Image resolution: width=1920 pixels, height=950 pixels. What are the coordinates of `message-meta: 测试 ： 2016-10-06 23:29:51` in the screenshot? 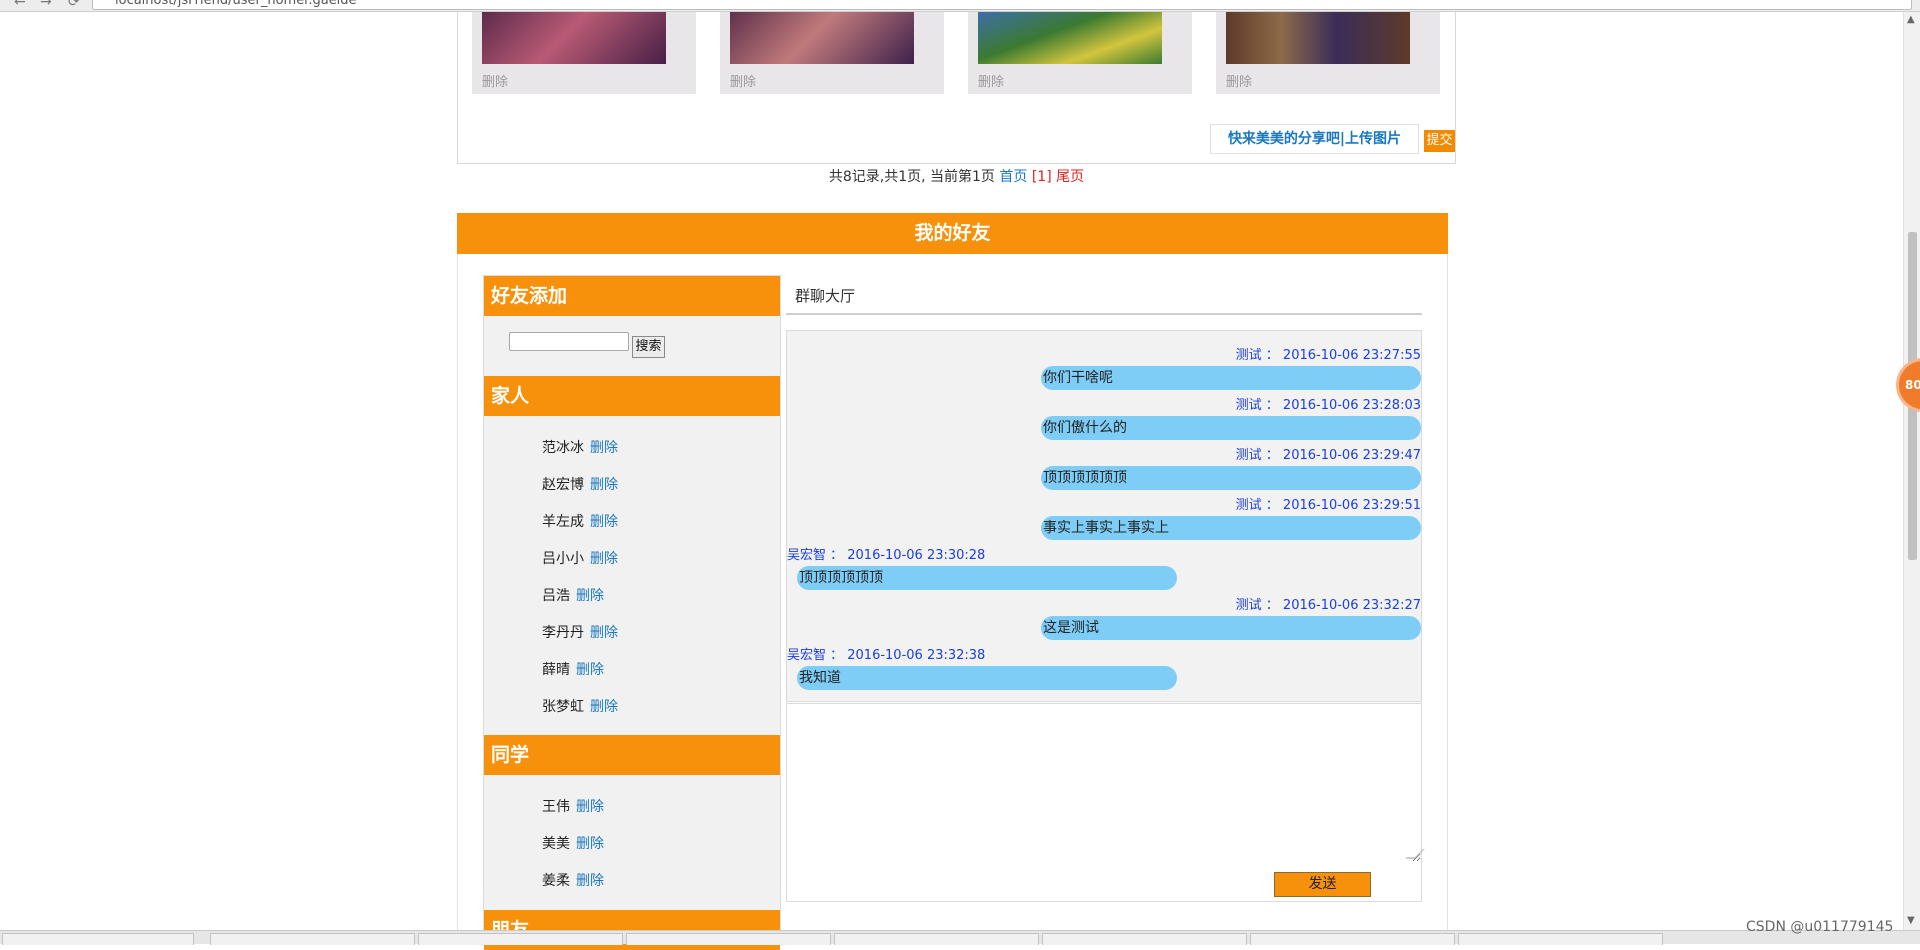 It's located at (1328, 505).